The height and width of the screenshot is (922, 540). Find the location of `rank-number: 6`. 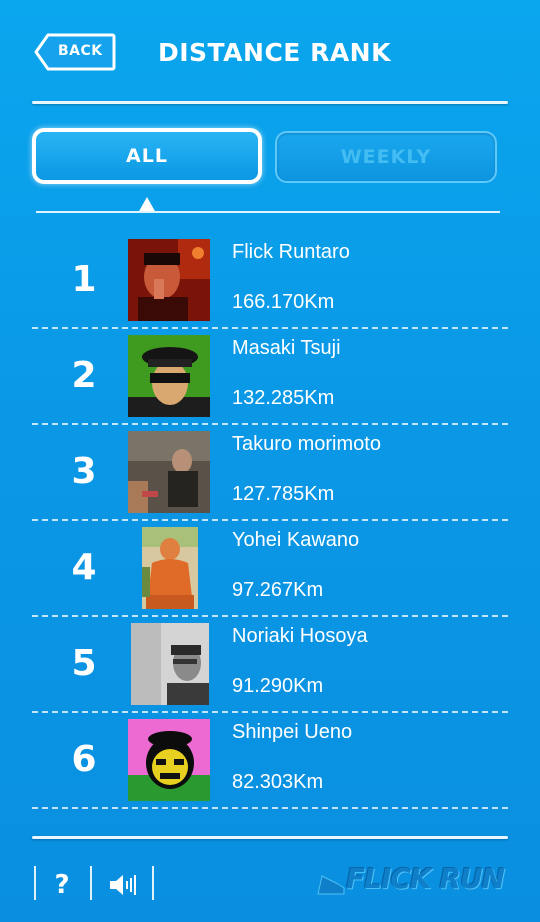

rank-number: 6 is located at coordinates (84, 759).